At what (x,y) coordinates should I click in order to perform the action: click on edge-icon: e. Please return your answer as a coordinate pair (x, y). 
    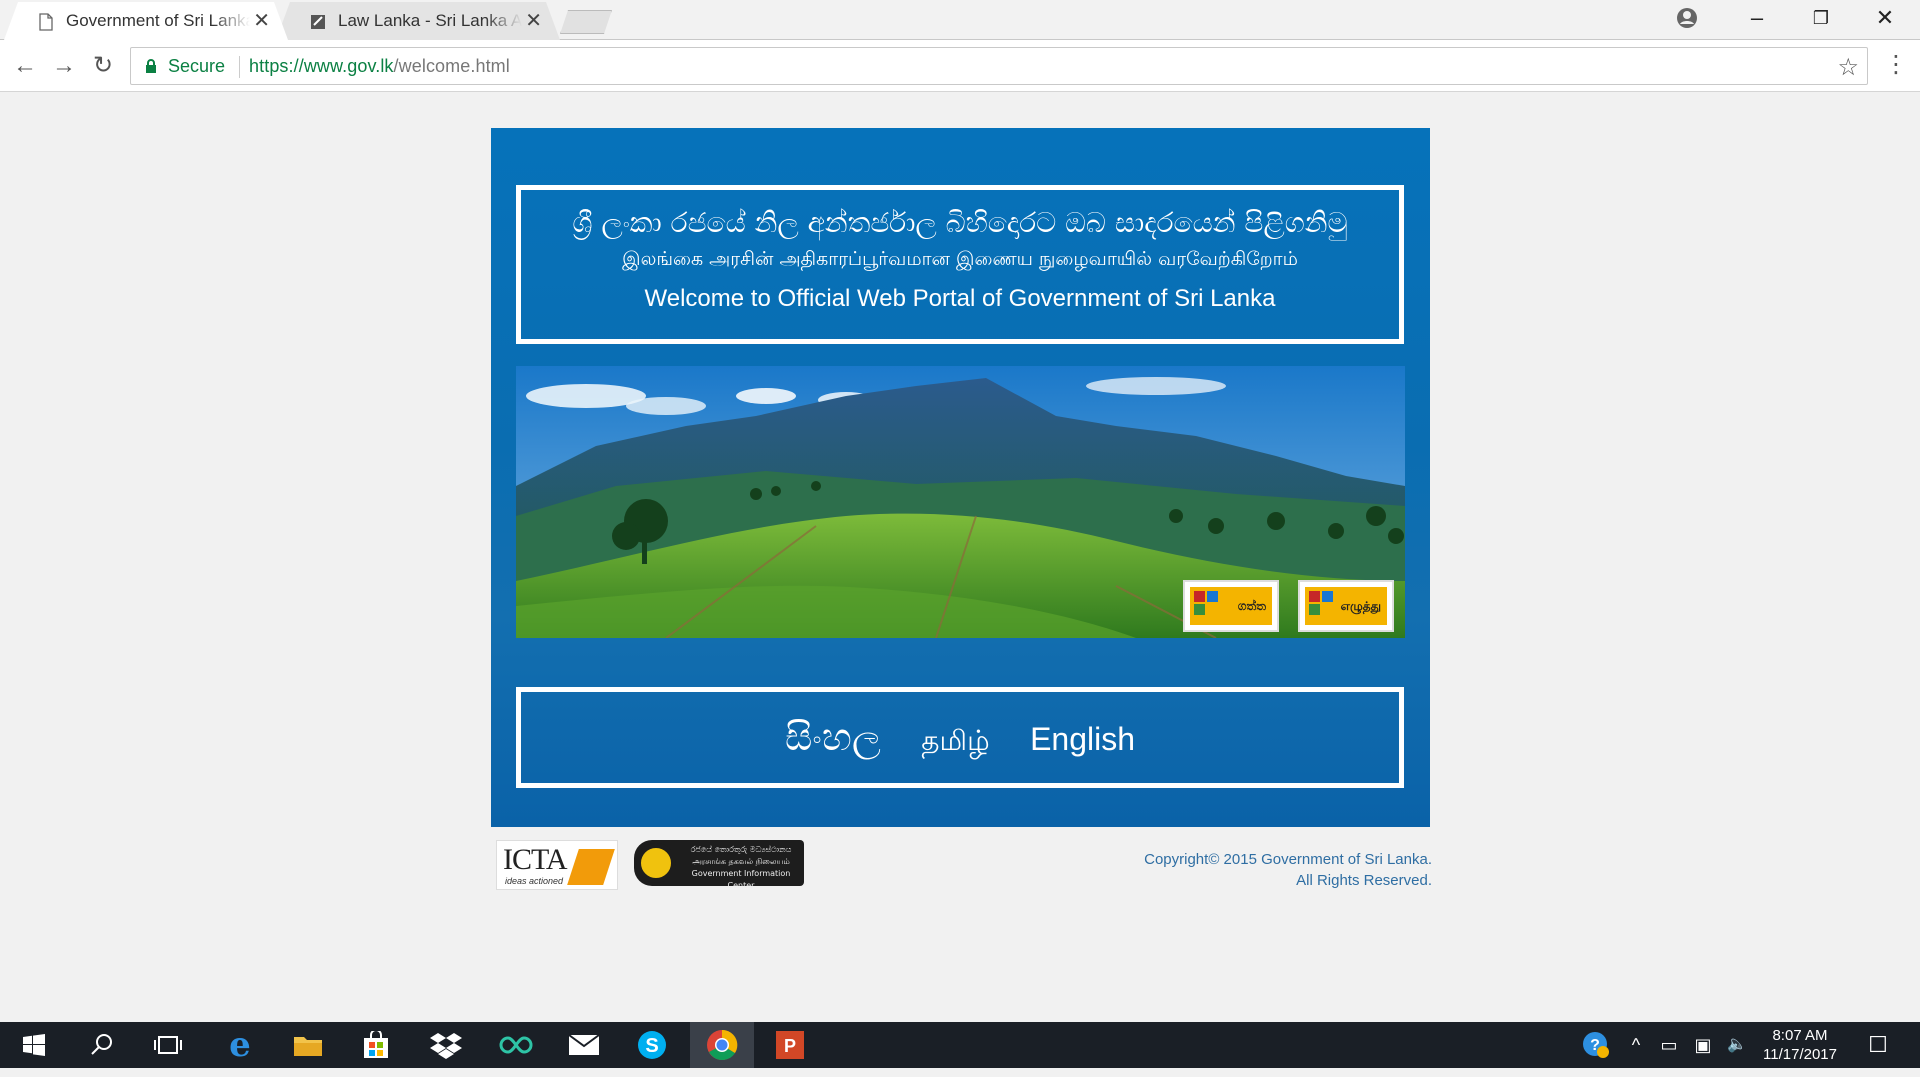
    Looking at the image, I should click on (240, 1045).